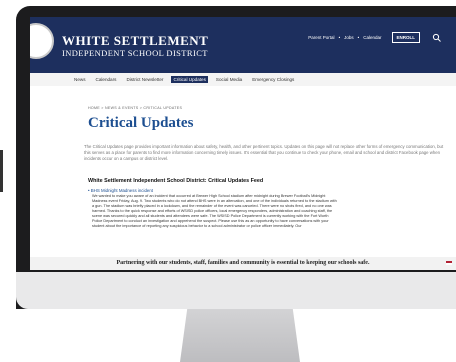 The height and width of the screenshot is (362, 456). What do you see at coordinates (236, 290) in the screenshot?
I see `monitor-chin` at bounding box center [236, 290].